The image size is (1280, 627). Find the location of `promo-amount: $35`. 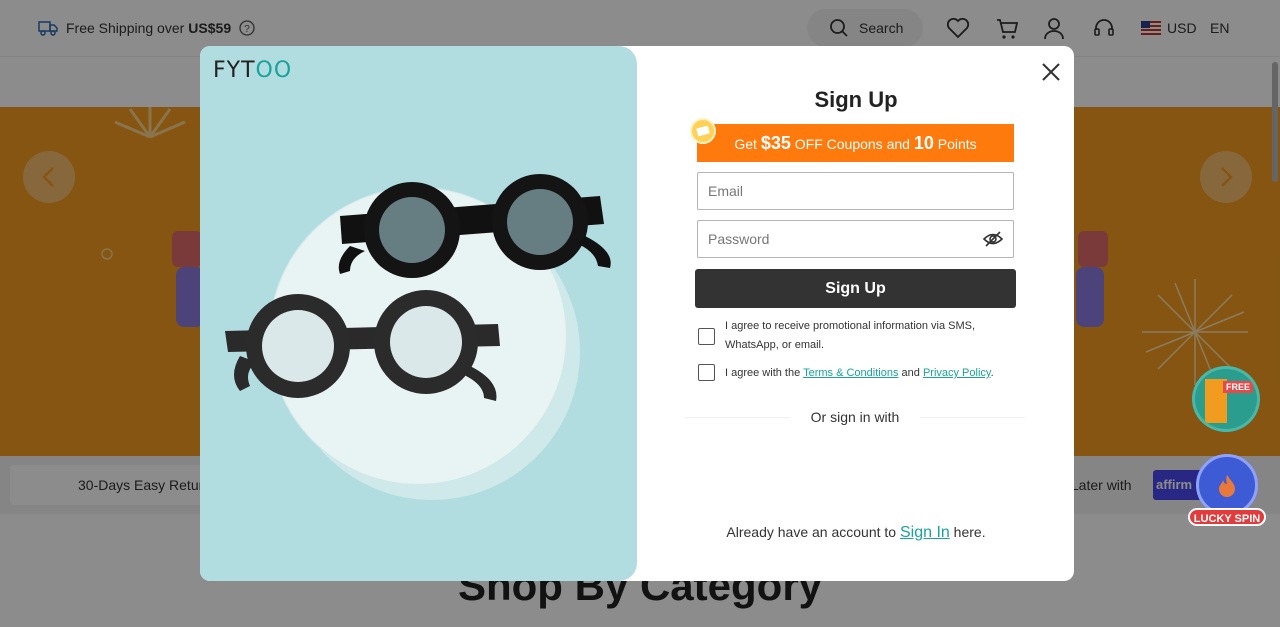

promo-amount: $35 is located at coordinates (775, 143).